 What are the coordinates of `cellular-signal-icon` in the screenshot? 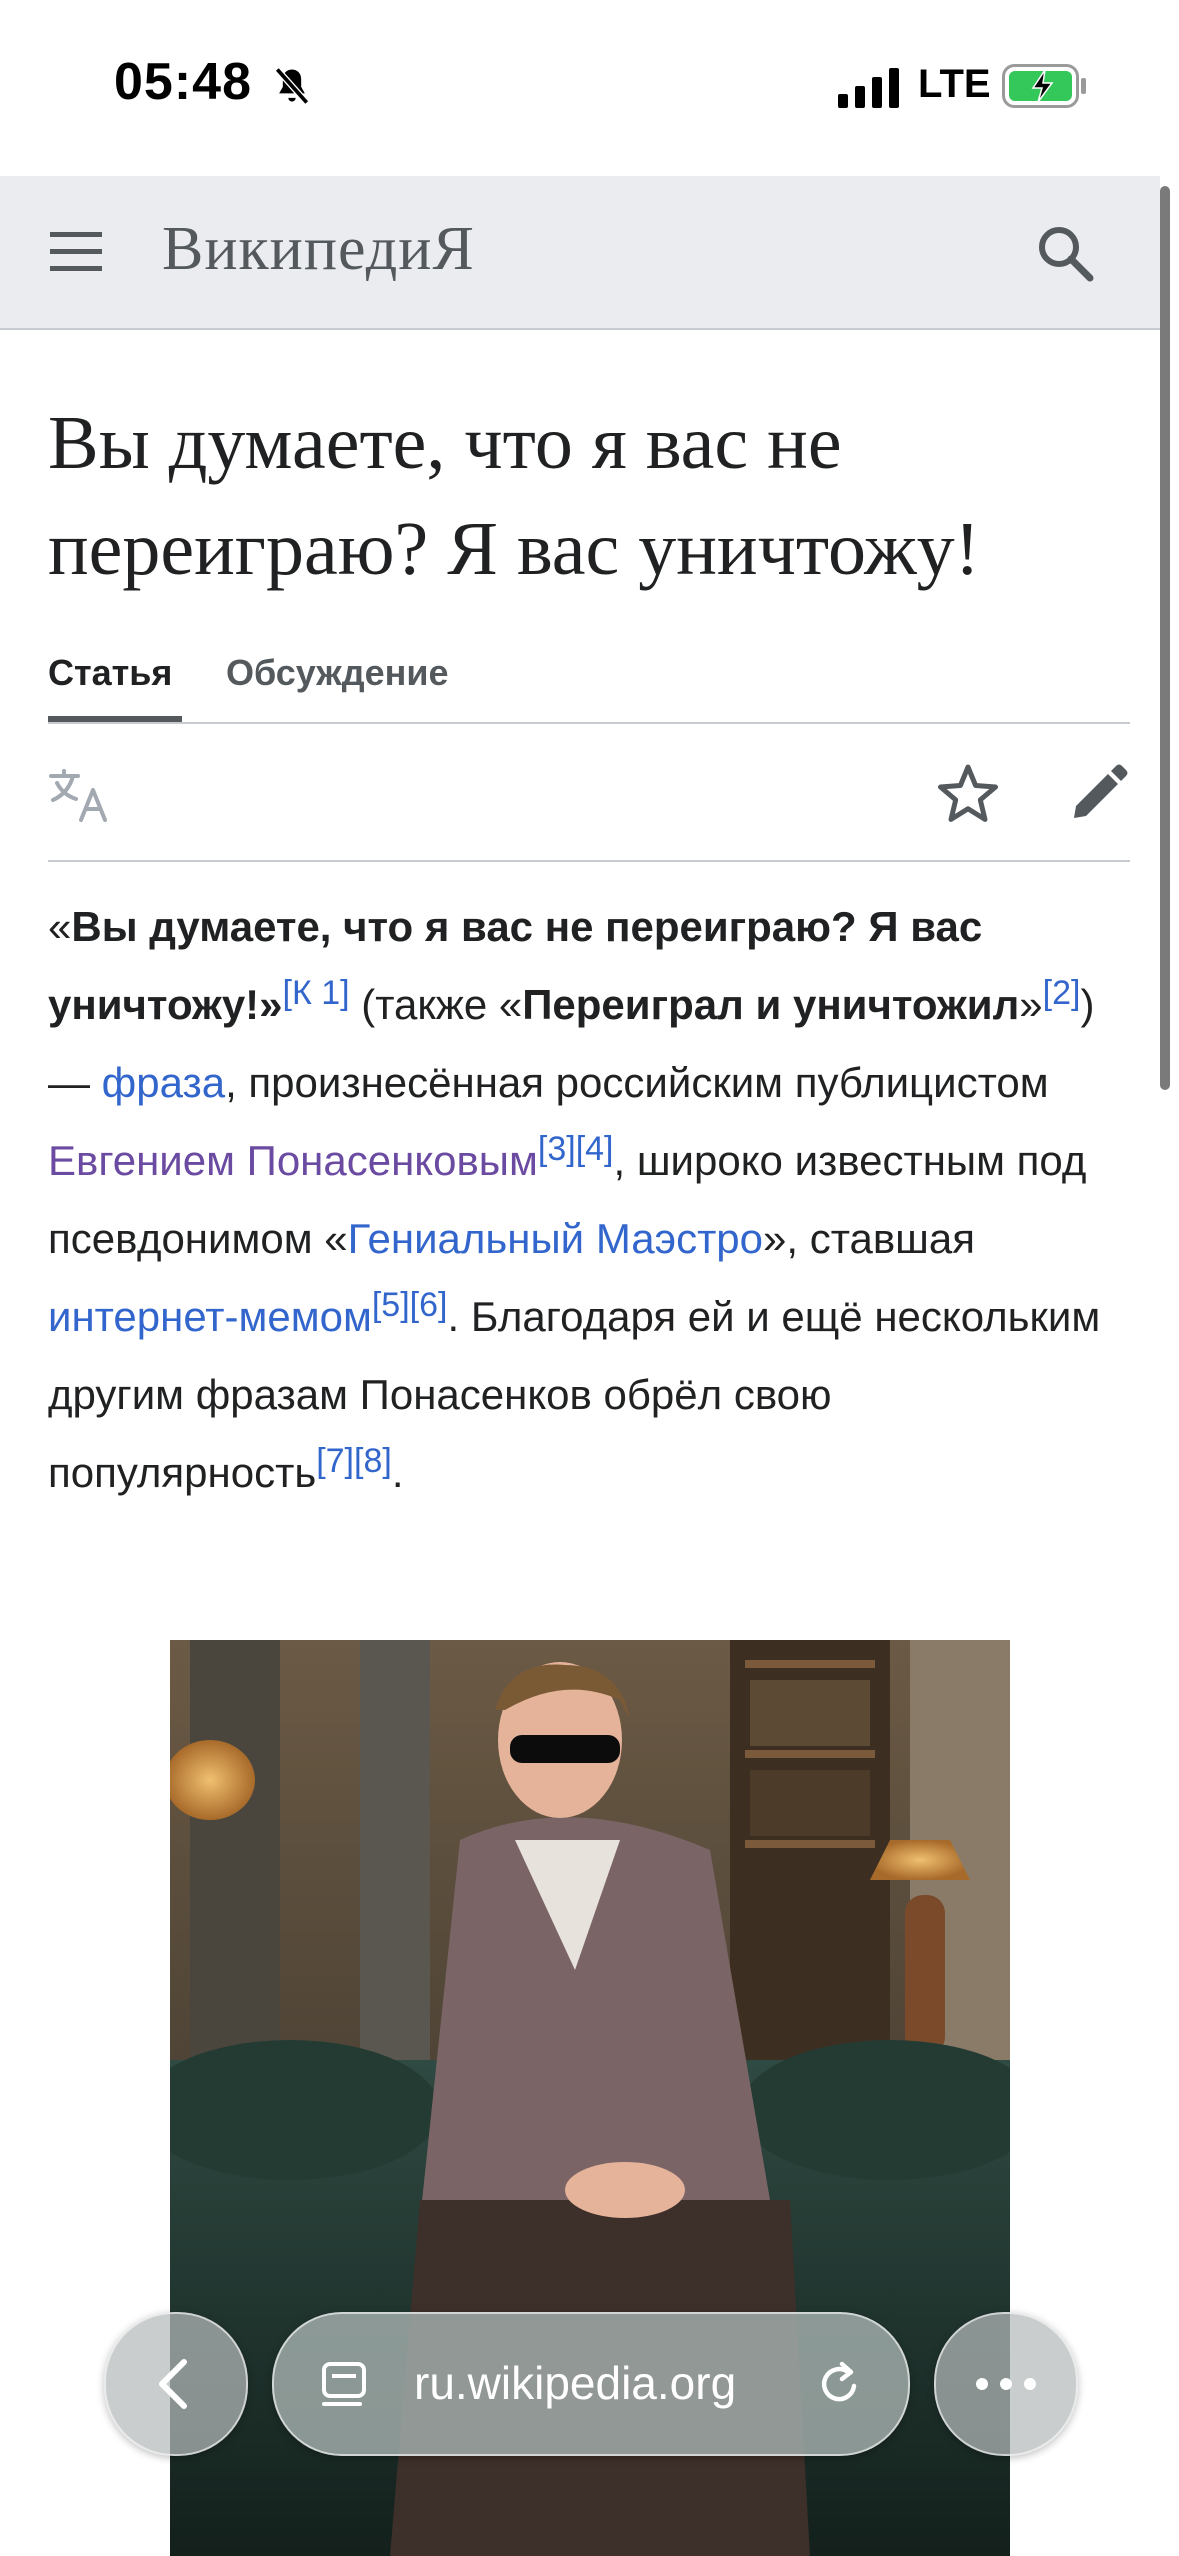 It's located at (868, 88).